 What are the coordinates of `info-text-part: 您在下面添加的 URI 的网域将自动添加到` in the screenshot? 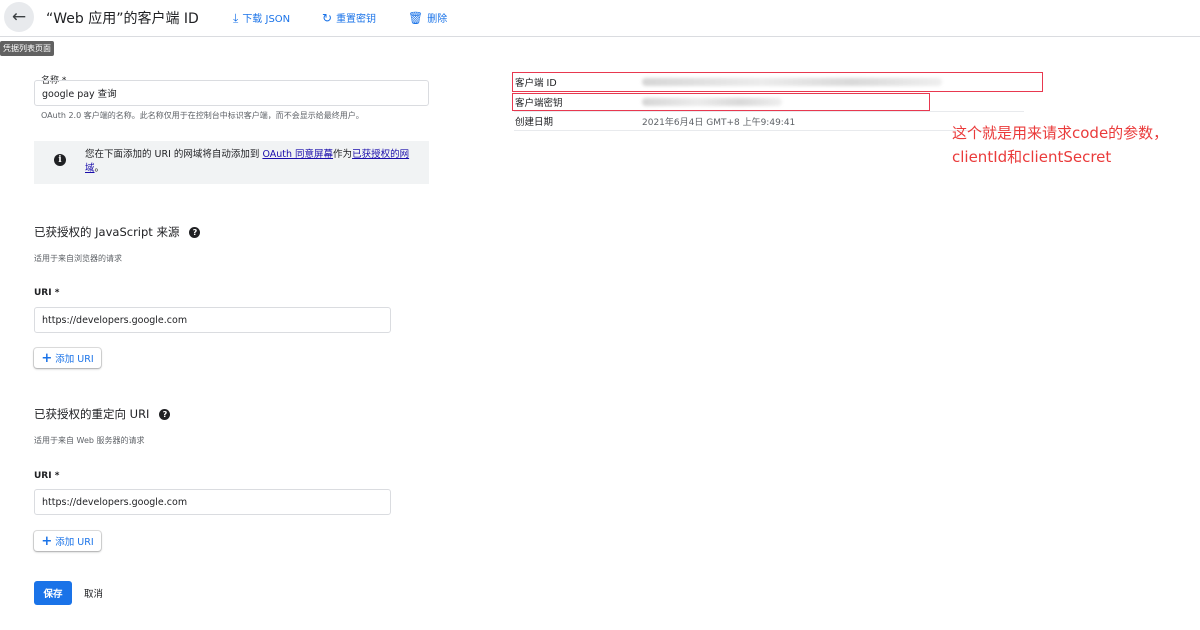 It's located at (172, 154).